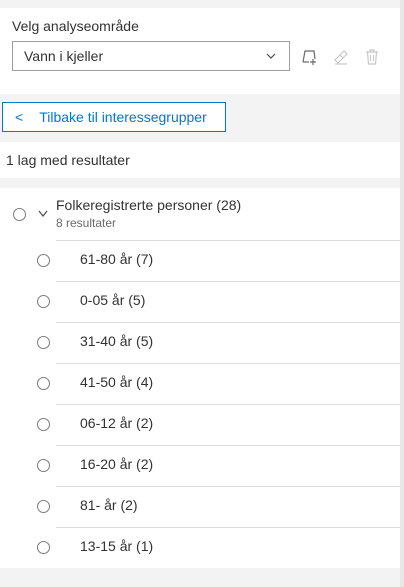 The width and height of the screenshot is (404, 587). Describe the element at coordinates (117, 382) in the screenshot. I see `item-label: 41-50 år (4)` at that location.